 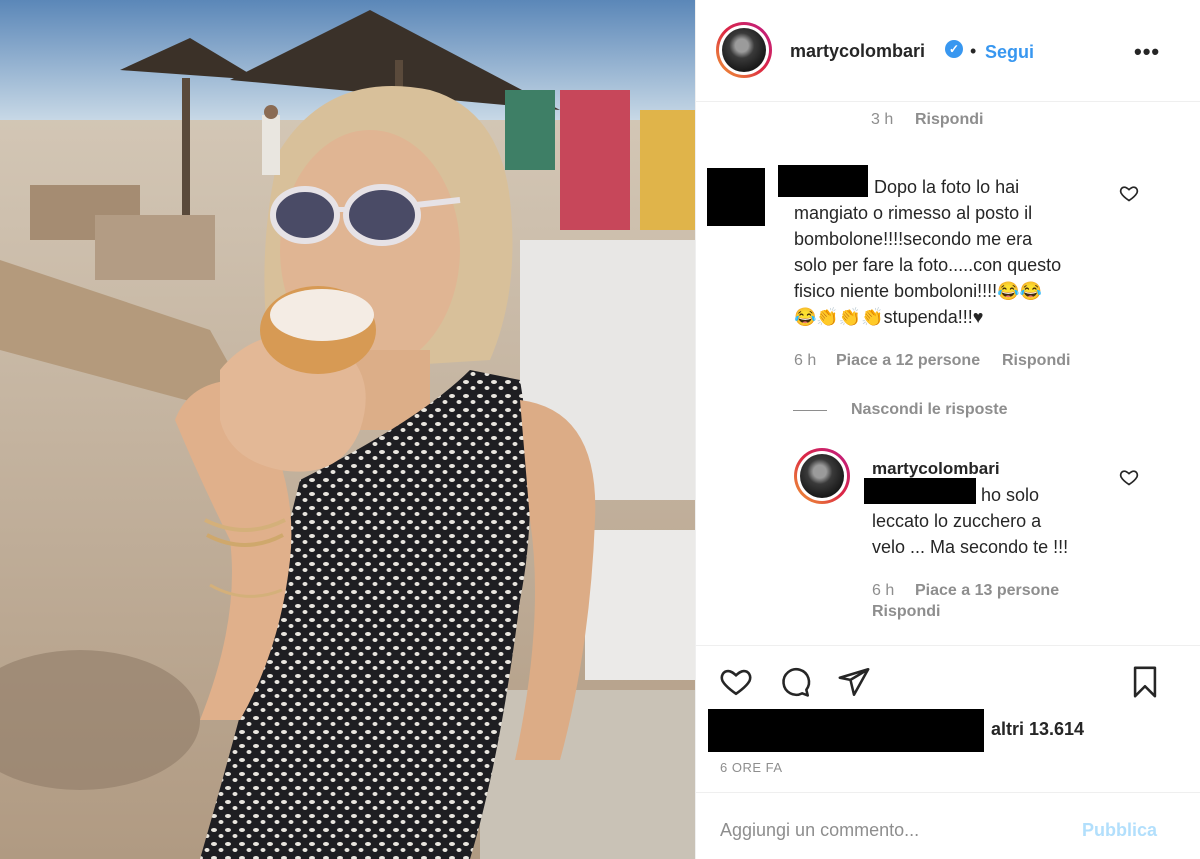 What do you see at coordinates (810, 410) in the screenshot?
I see `replies-divider` at bounding box center [810, 410].